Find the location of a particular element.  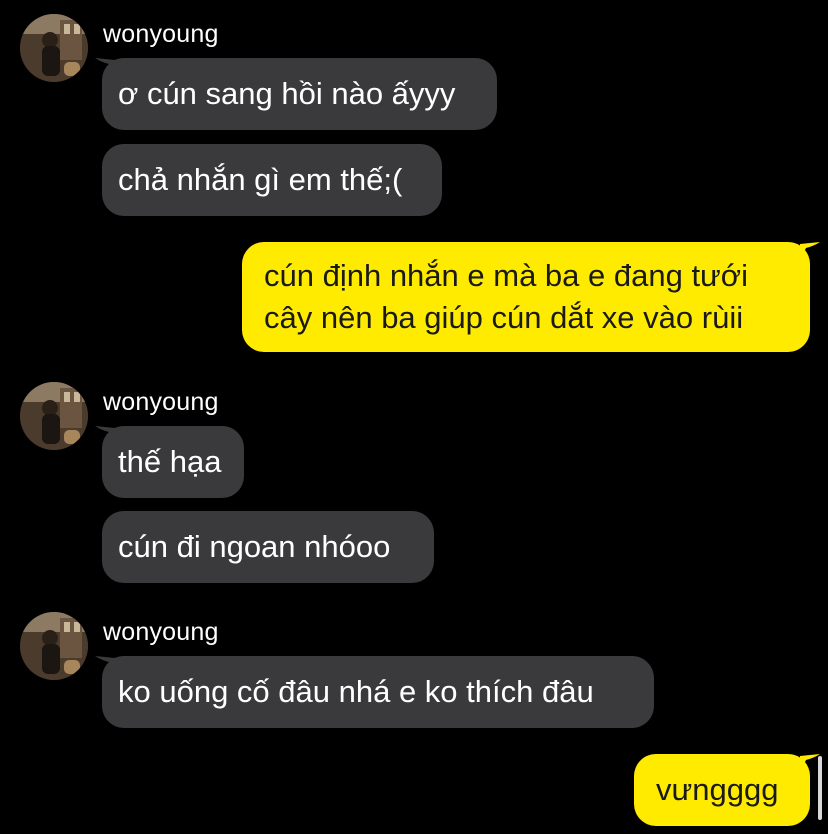

message-bubble-incoming: ko uống cố đâu nhá e ko thích đâu is located at coordinates (378, 692).